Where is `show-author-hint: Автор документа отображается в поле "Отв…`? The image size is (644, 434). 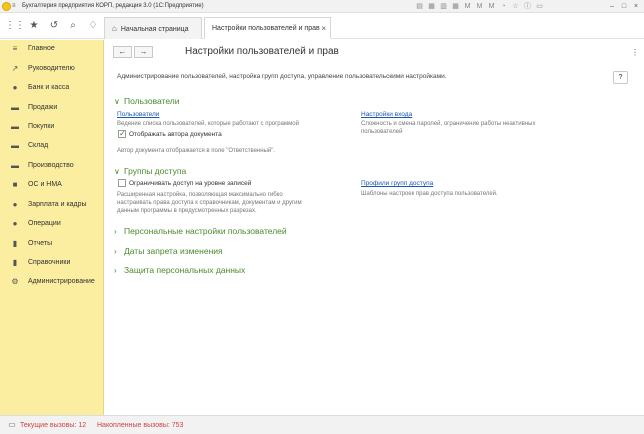
show-author-hint: Автор документа отображается в поле "Отв… is located at coordinates (196, 151).